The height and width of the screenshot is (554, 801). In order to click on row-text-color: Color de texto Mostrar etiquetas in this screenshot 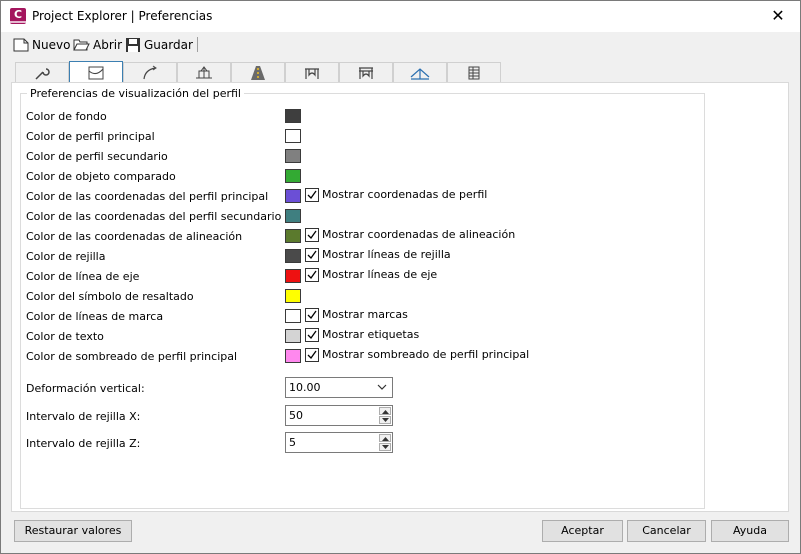, I will do `click(361, 337)`.